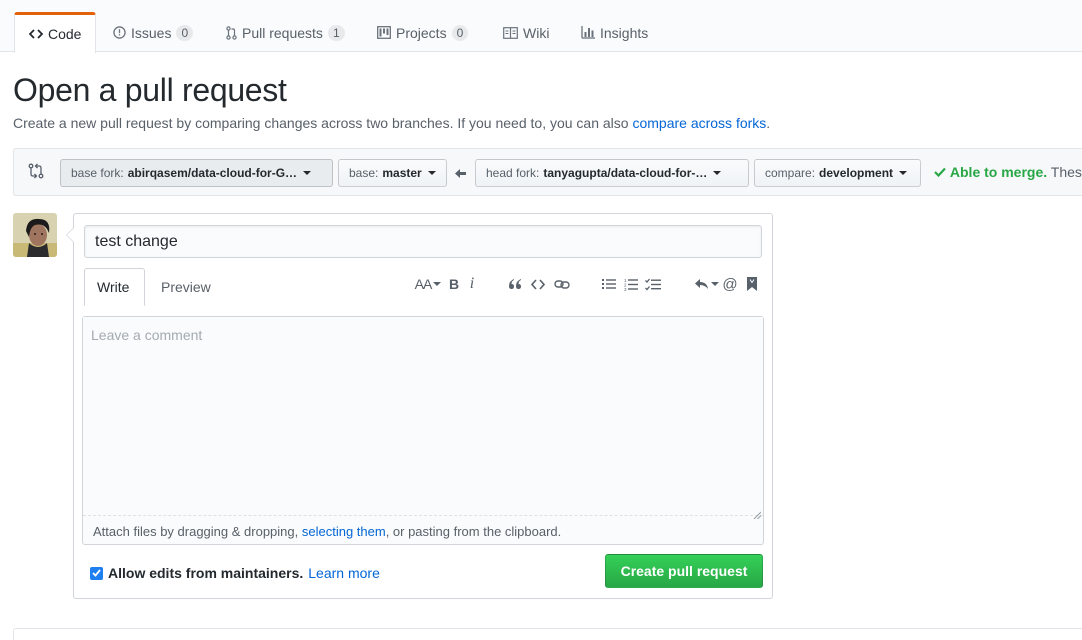 Image resolution: width=1082 pixels, height=640 pixels. Describe the element at coordinates (856, 173) in the screenshot. I see `compare-value: development` at that location.